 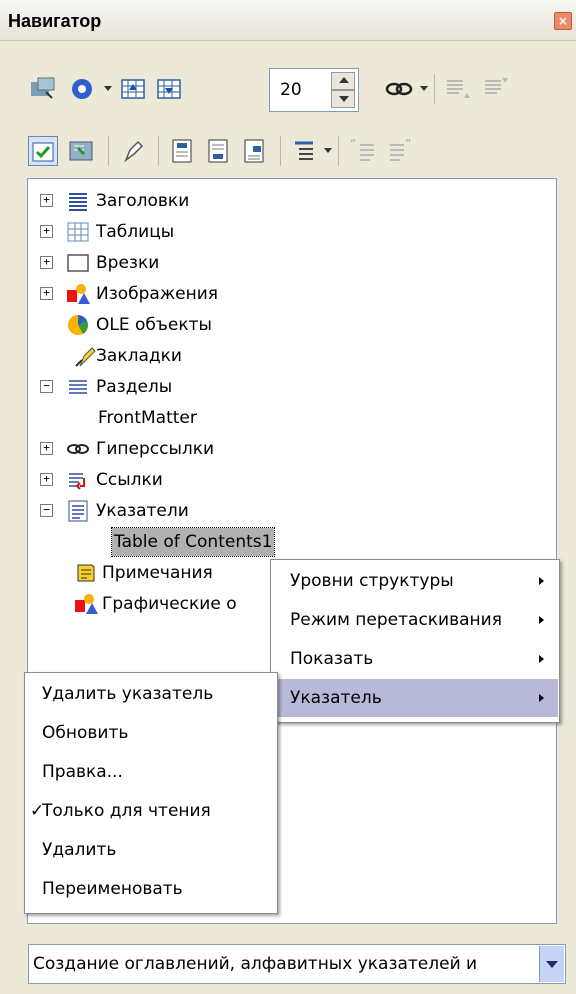 I want to click on chevron-down-icon, so click(x=551, y=964).